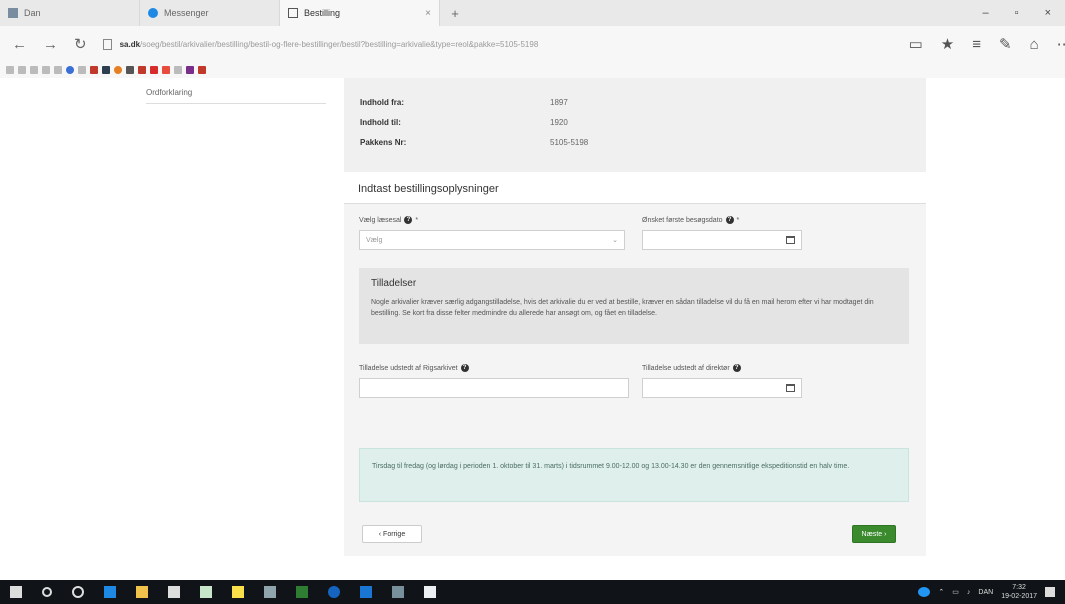 Image resolution: width=1065 pixels, height=604 pixels. Describe the element at coordinates (916, 44) in the screenshot. I see `reading-view-icon: ▭` at that location.